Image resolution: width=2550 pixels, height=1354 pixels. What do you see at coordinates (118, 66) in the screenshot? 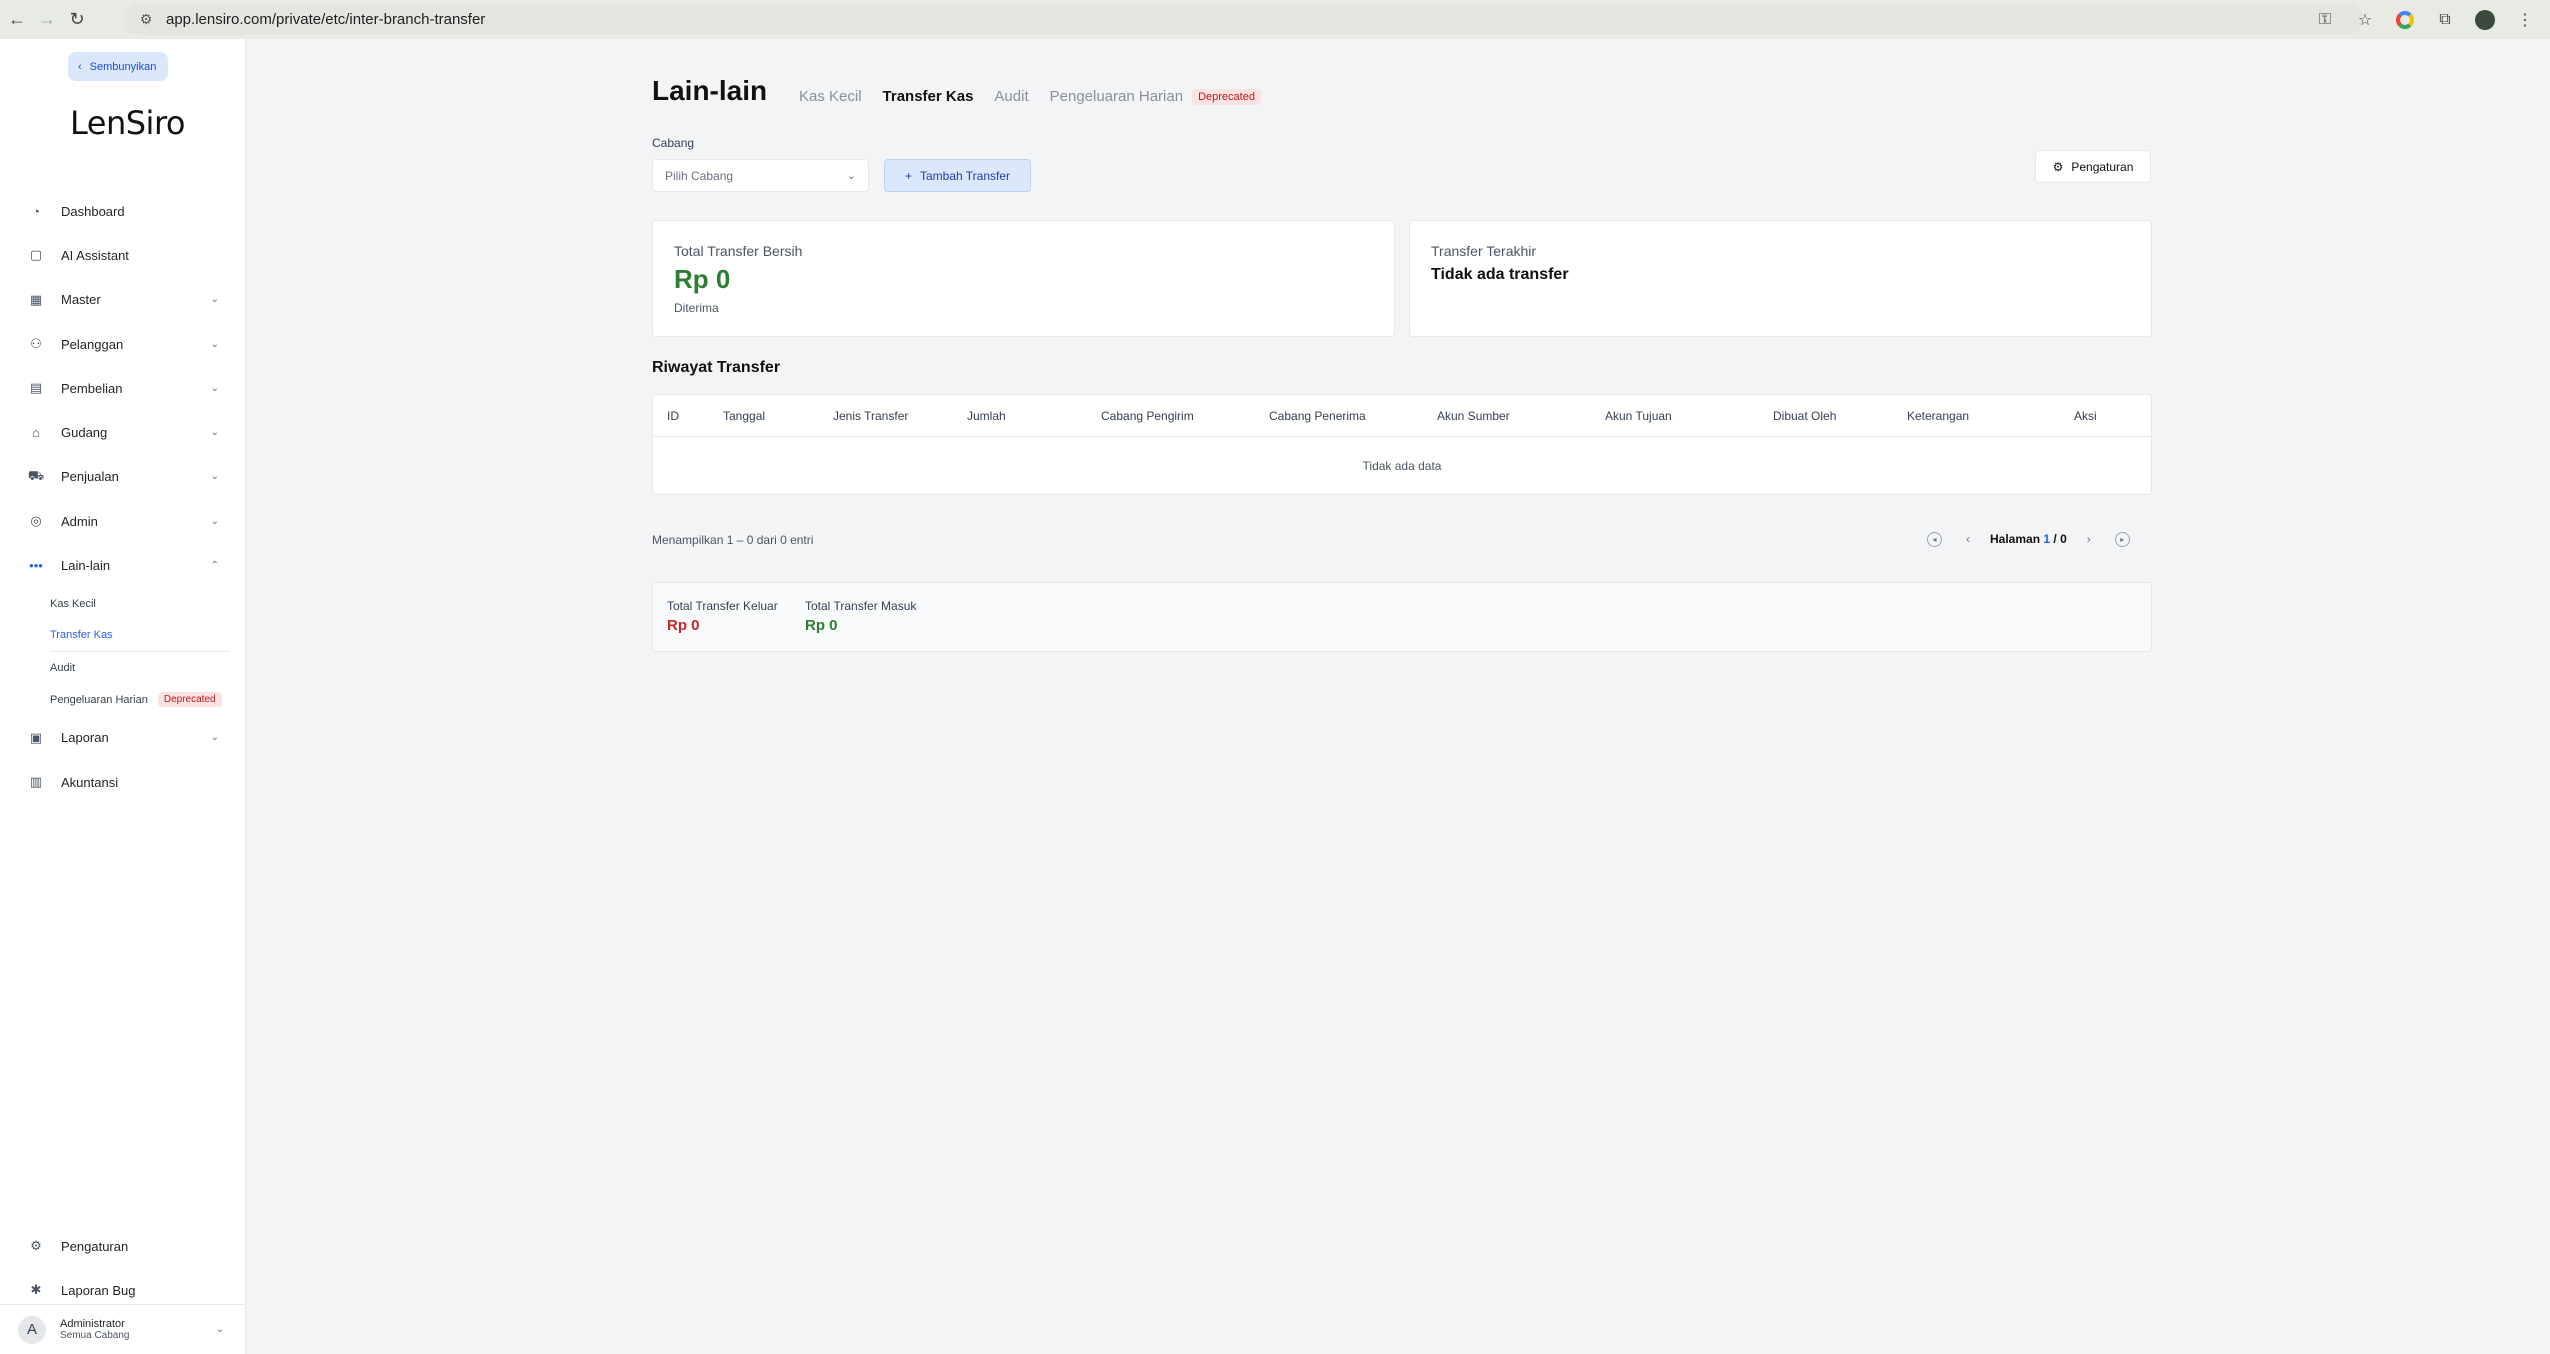
I see `hide-sidebar-button: ‹ Sembunyikan` at bounding box center [118, 66].